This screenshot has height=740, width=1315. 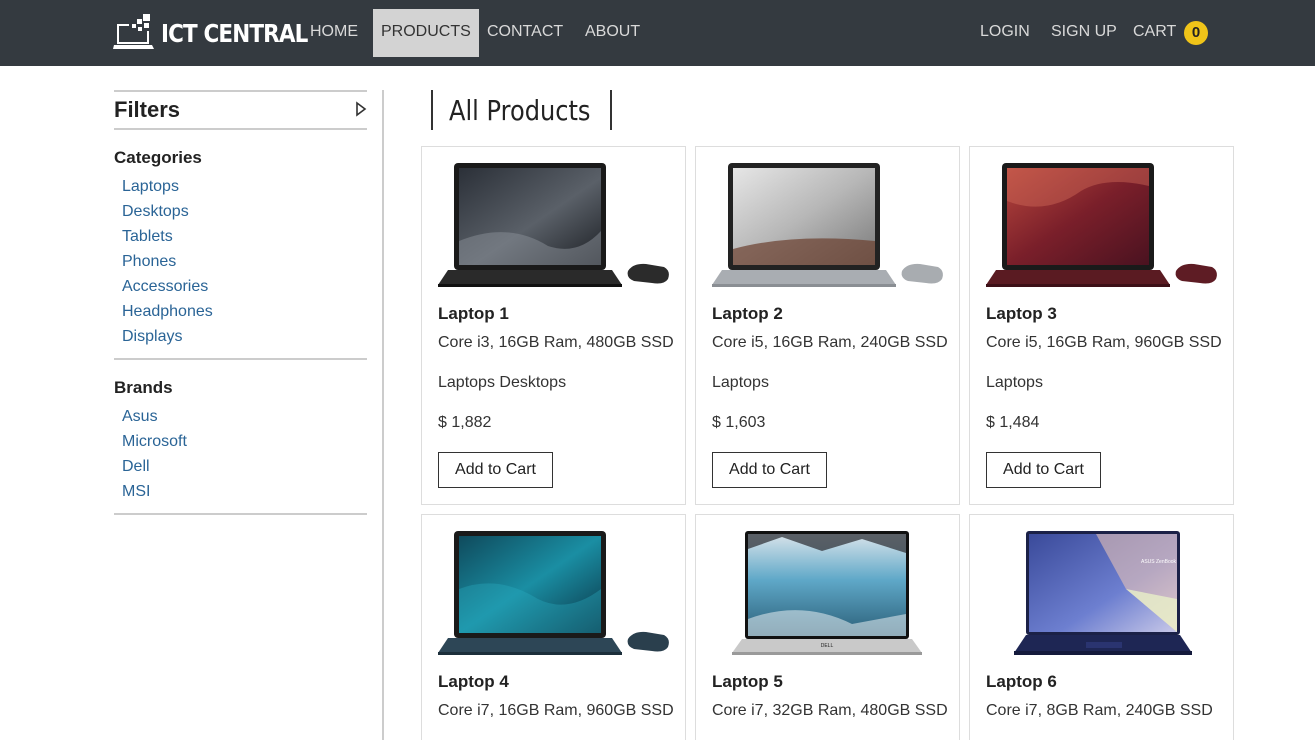 What do you see at coordinates (240, 336) in the screenshot?
I see `filter-category-displays: Displays` at bounding box center [240, 336].